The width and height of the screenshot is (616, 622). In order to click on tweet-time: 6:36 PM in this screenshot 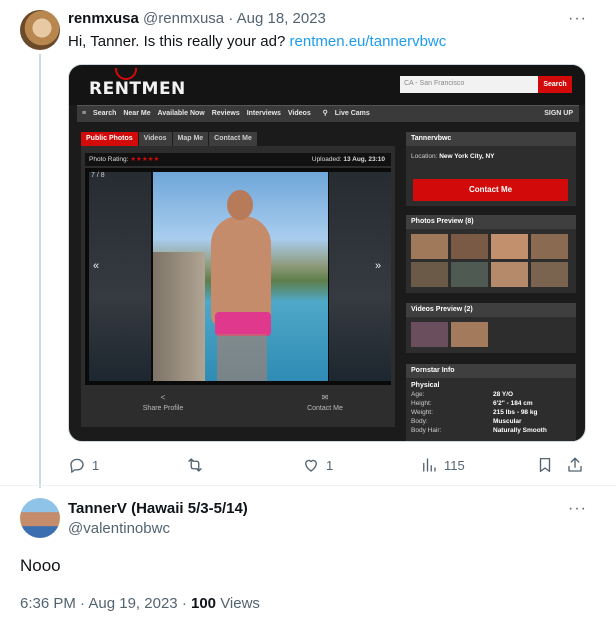, I will do `click(48, 603)`.